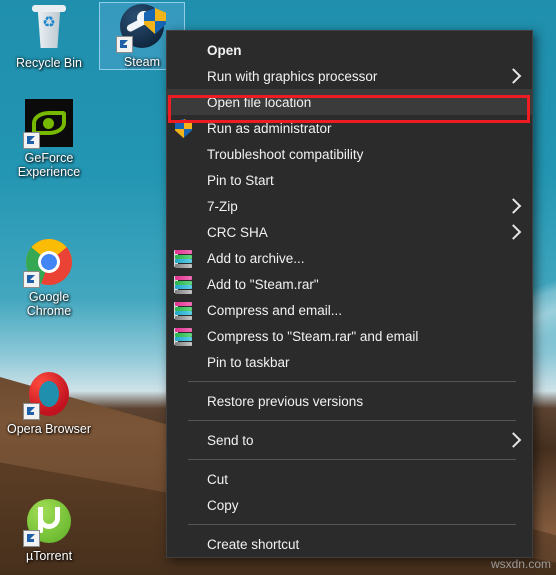 This screenshot has height=575, width=556. I want to click on desktop-icon-opera-browser: Opera Browser, so click(49, 403).